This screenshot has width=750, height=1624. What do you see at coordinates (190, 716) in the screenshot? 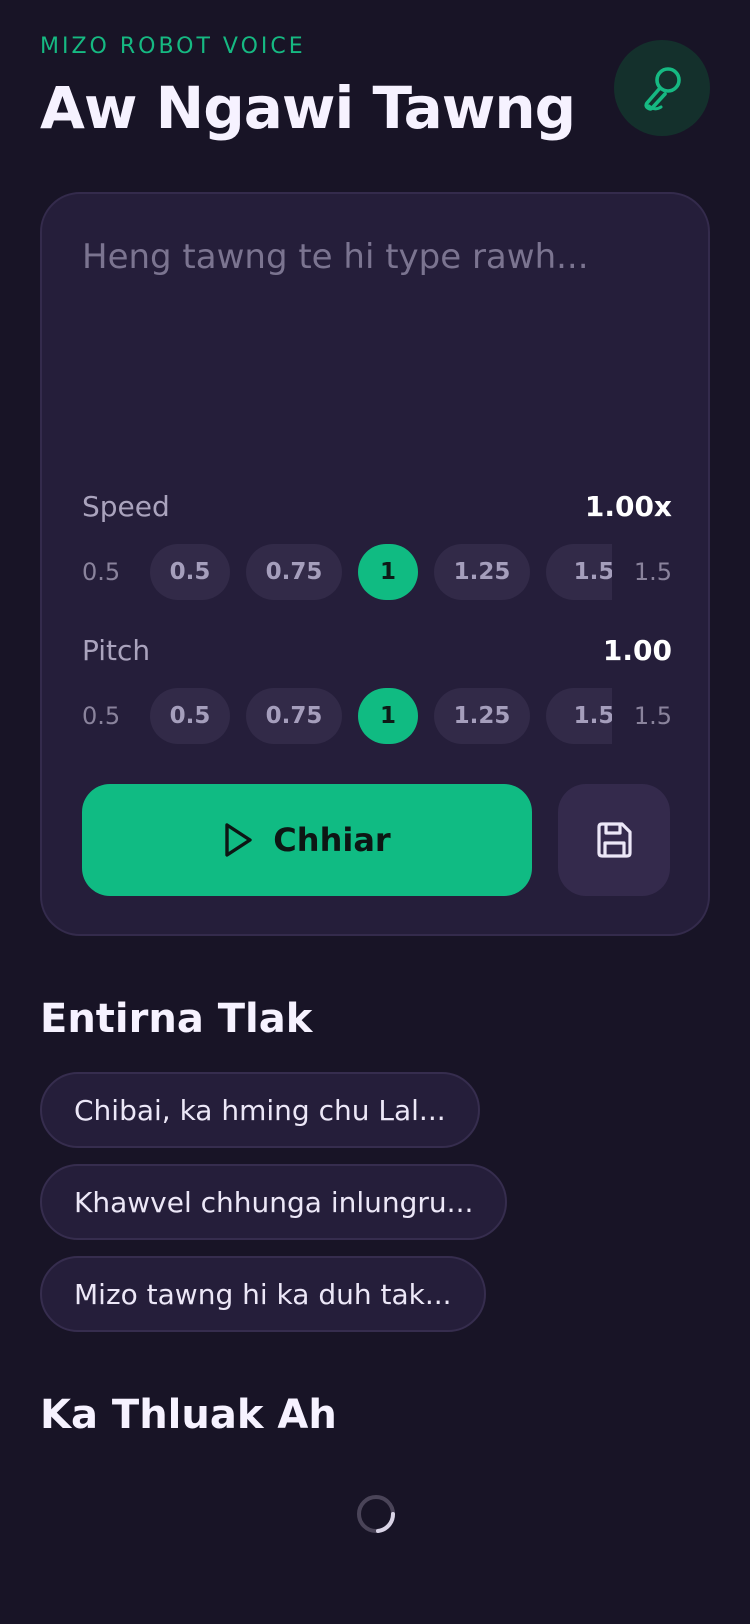
I see `pitch-option-0.5: 0.5` at bounding box center [190, 716].